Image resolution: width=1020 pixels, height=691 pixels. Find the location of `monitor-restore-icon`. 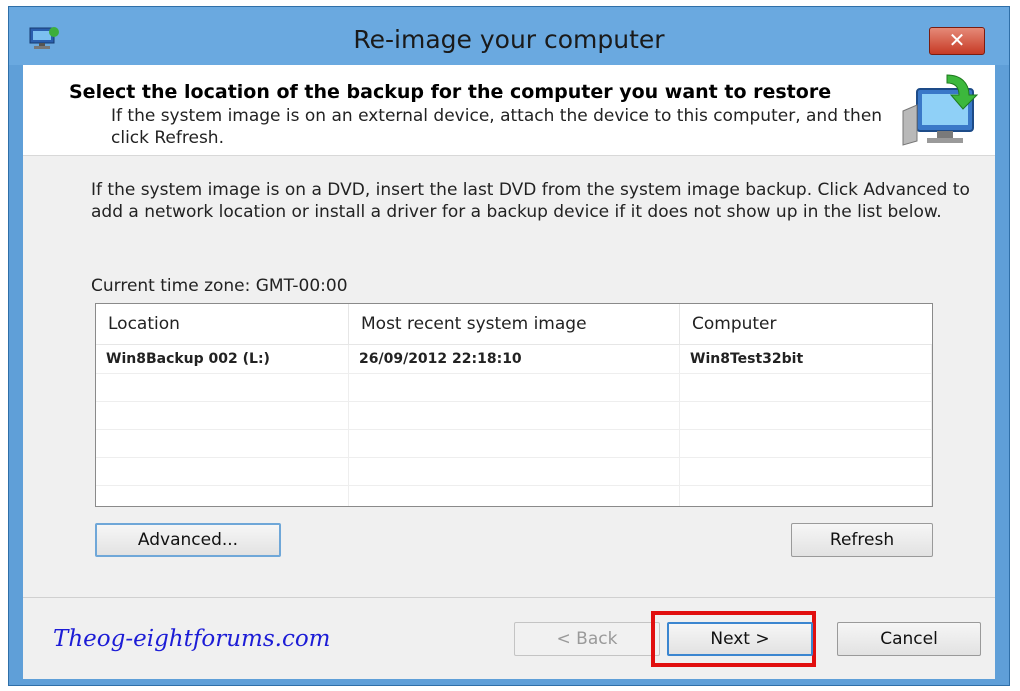

monitor-restore-icon is located at coordinates (940, 110).